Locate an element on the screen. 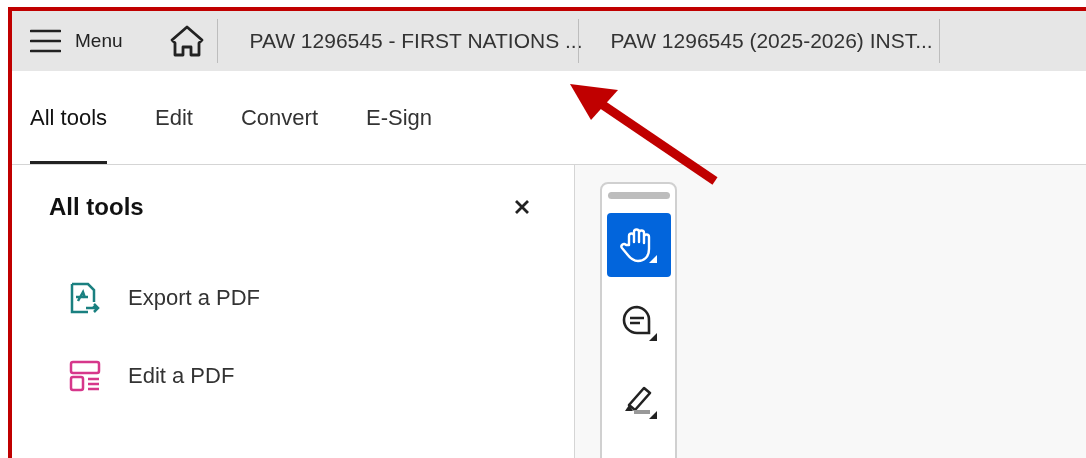 This screenshot has width=1086, height=458. tool-list-item: Edit a PDF is located at coordinates (321, 376).